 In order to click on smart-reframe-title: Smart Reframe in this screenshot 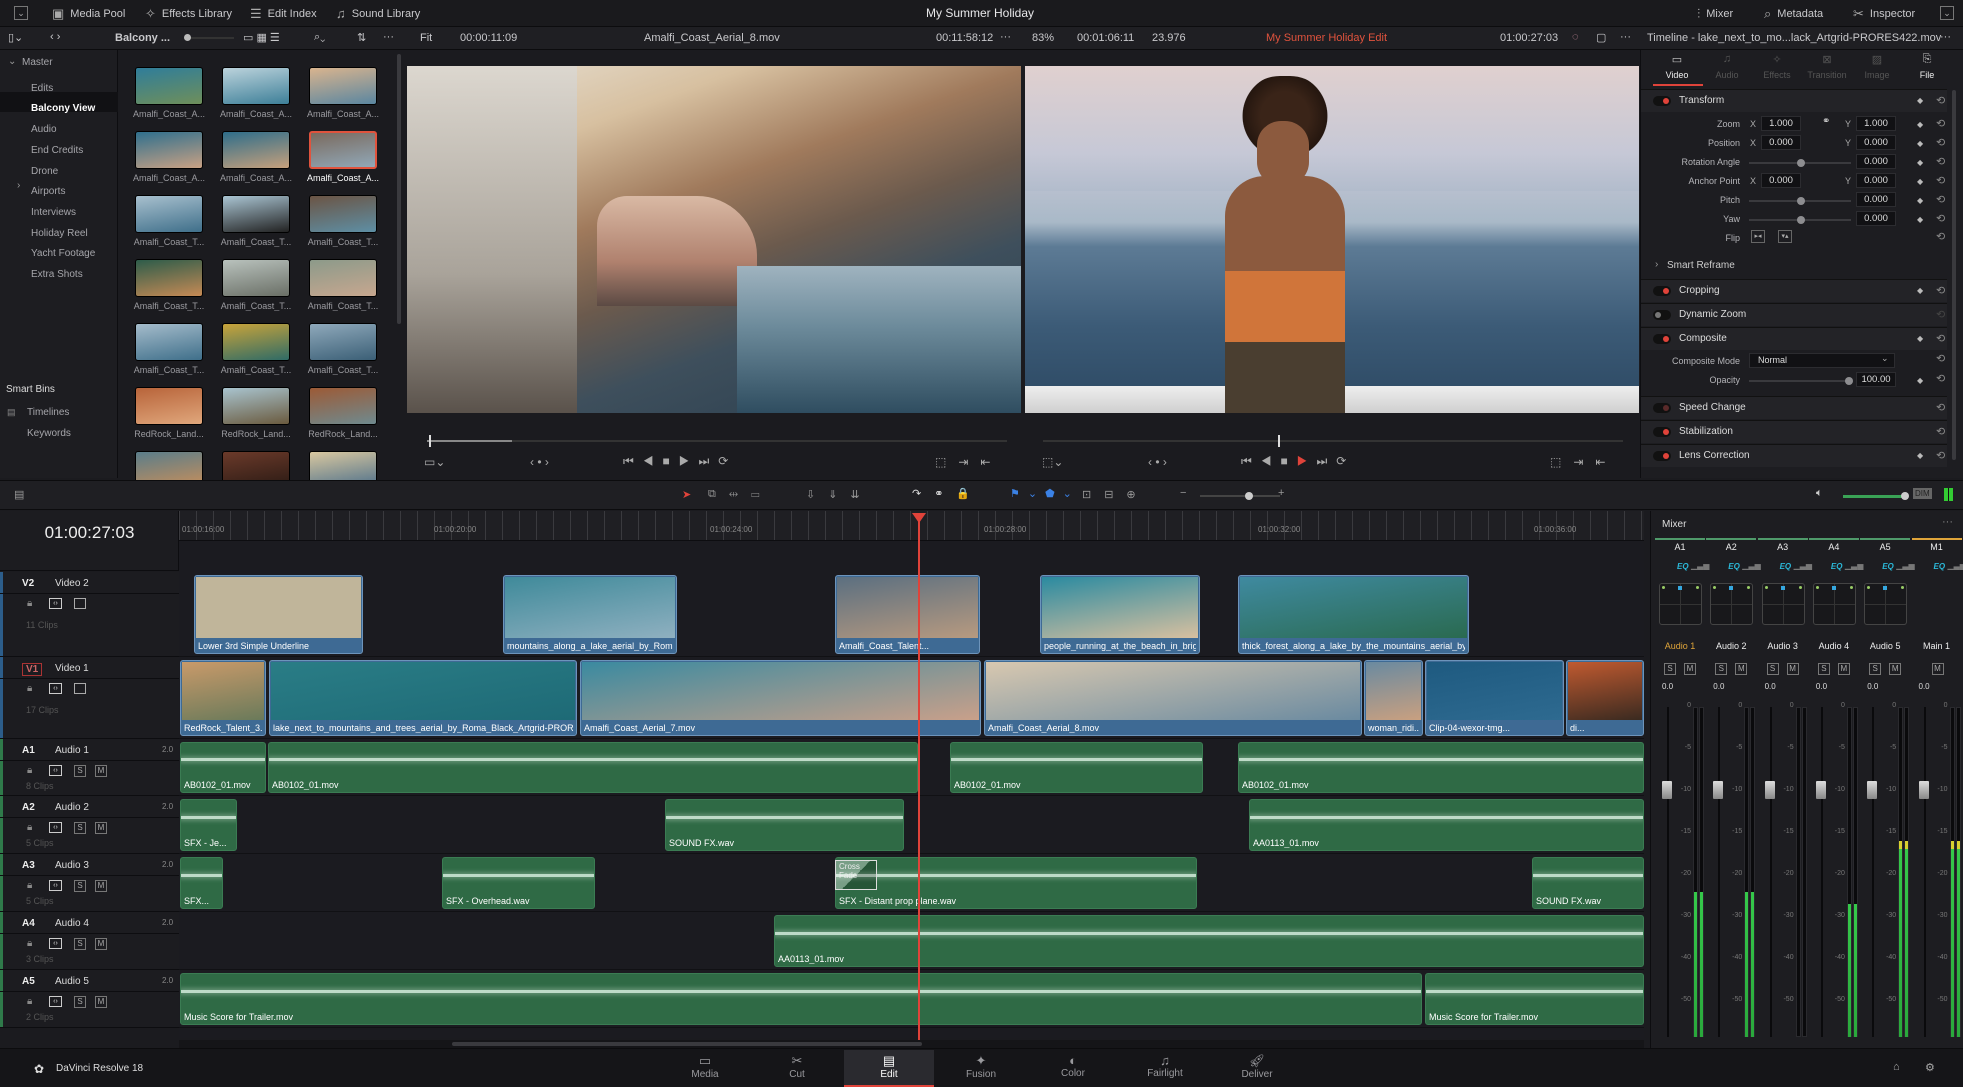, I will do `click(1701, 265)`.